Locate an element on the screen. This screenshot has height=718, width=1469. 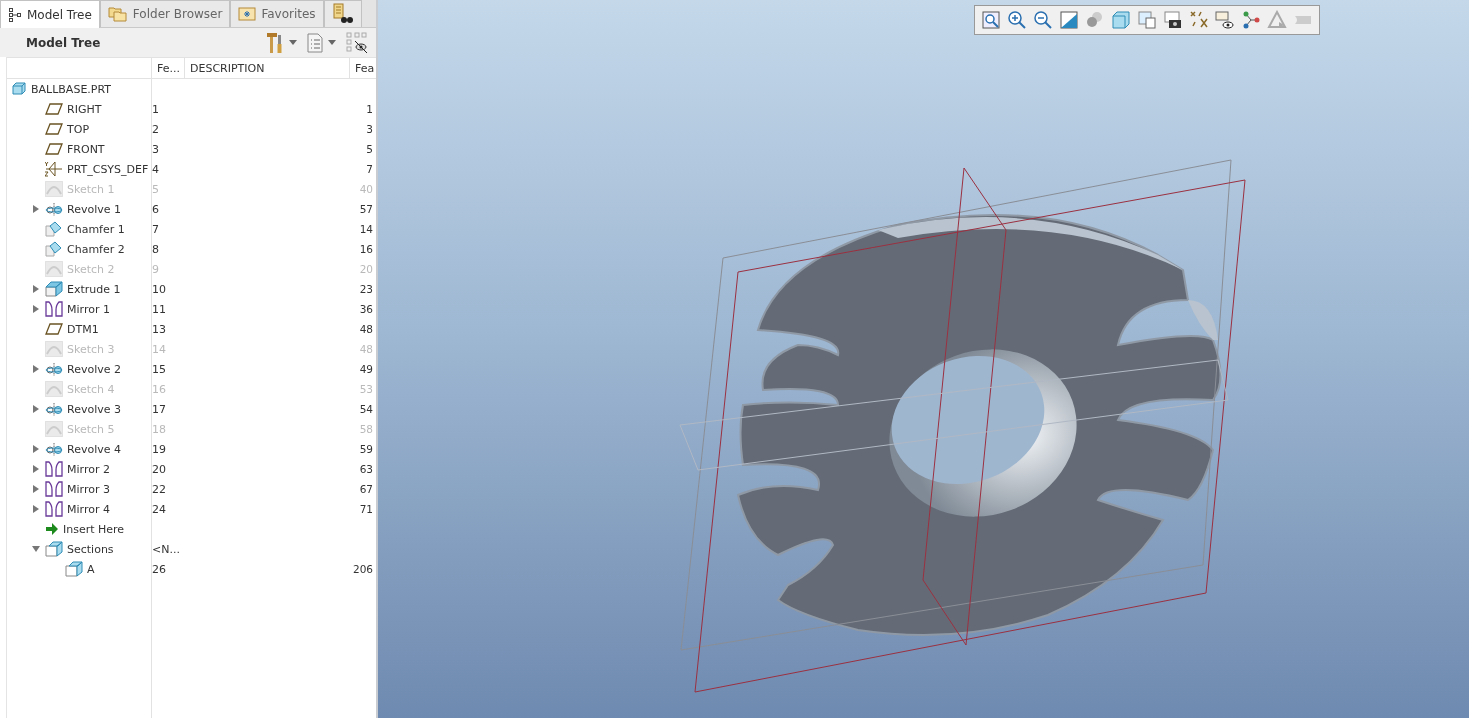
feature-number: 19 is located at coordinates (159, 449).